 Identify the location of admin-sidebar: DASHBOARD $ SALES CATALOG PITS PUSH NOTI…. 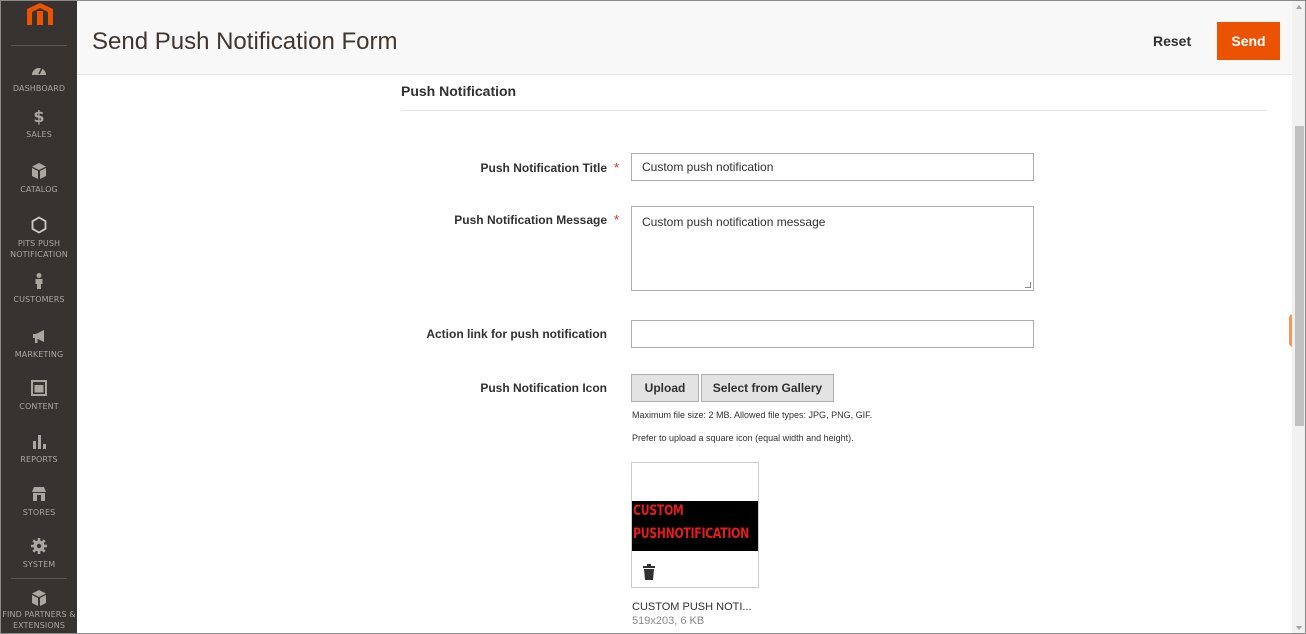
(39, 317).